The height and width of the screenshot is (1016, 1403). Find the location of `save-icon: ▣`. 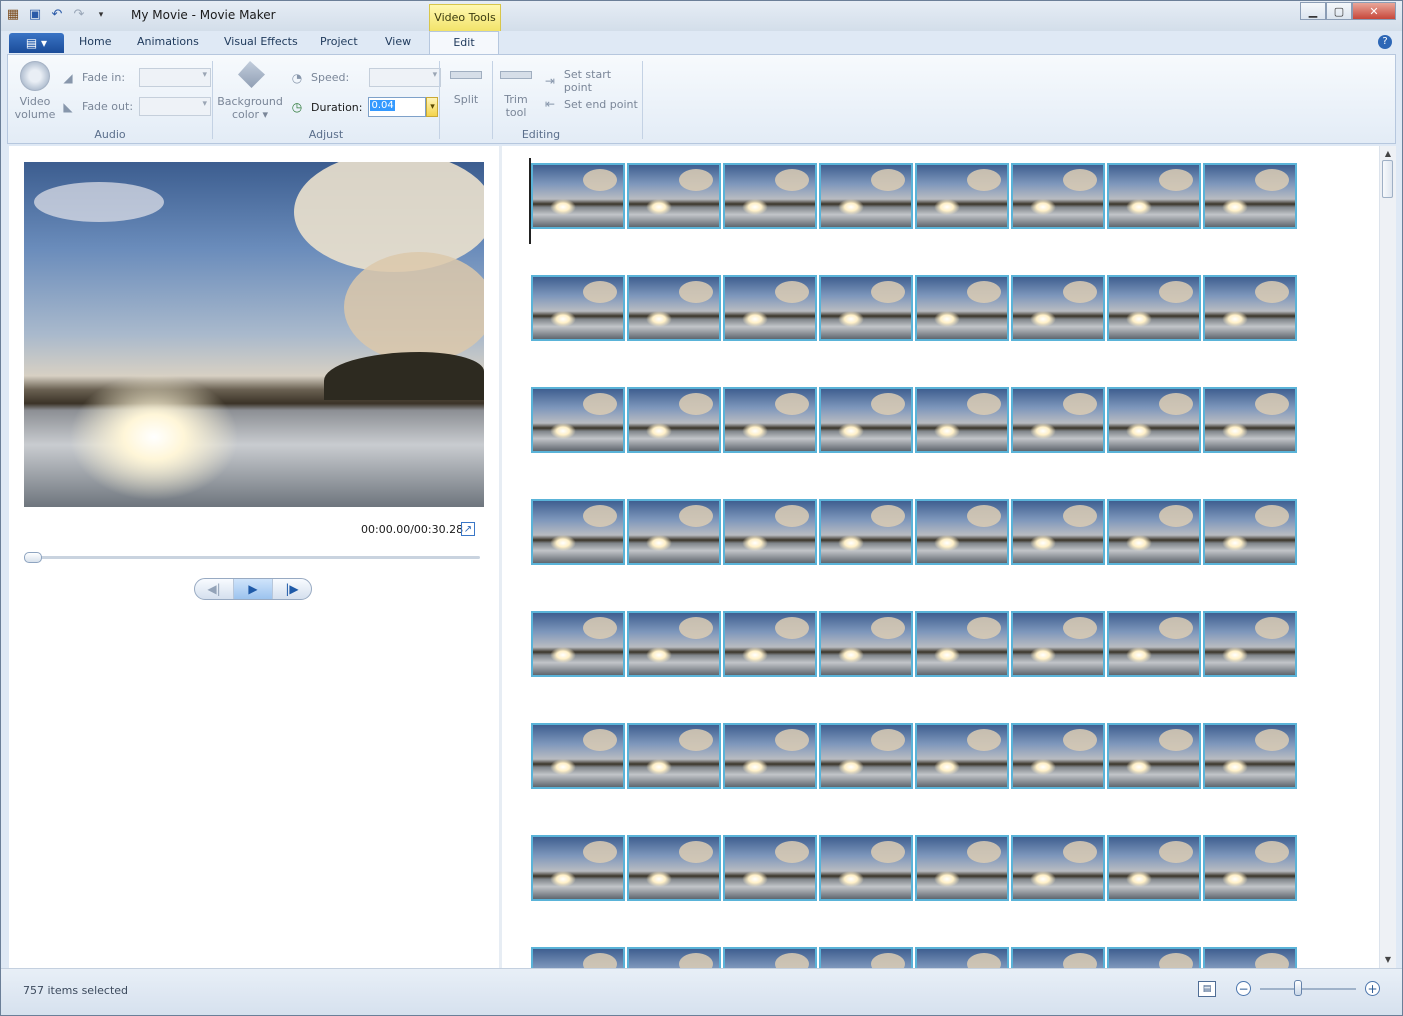

save-icon: ▣ is located at coordinates (35, 15).